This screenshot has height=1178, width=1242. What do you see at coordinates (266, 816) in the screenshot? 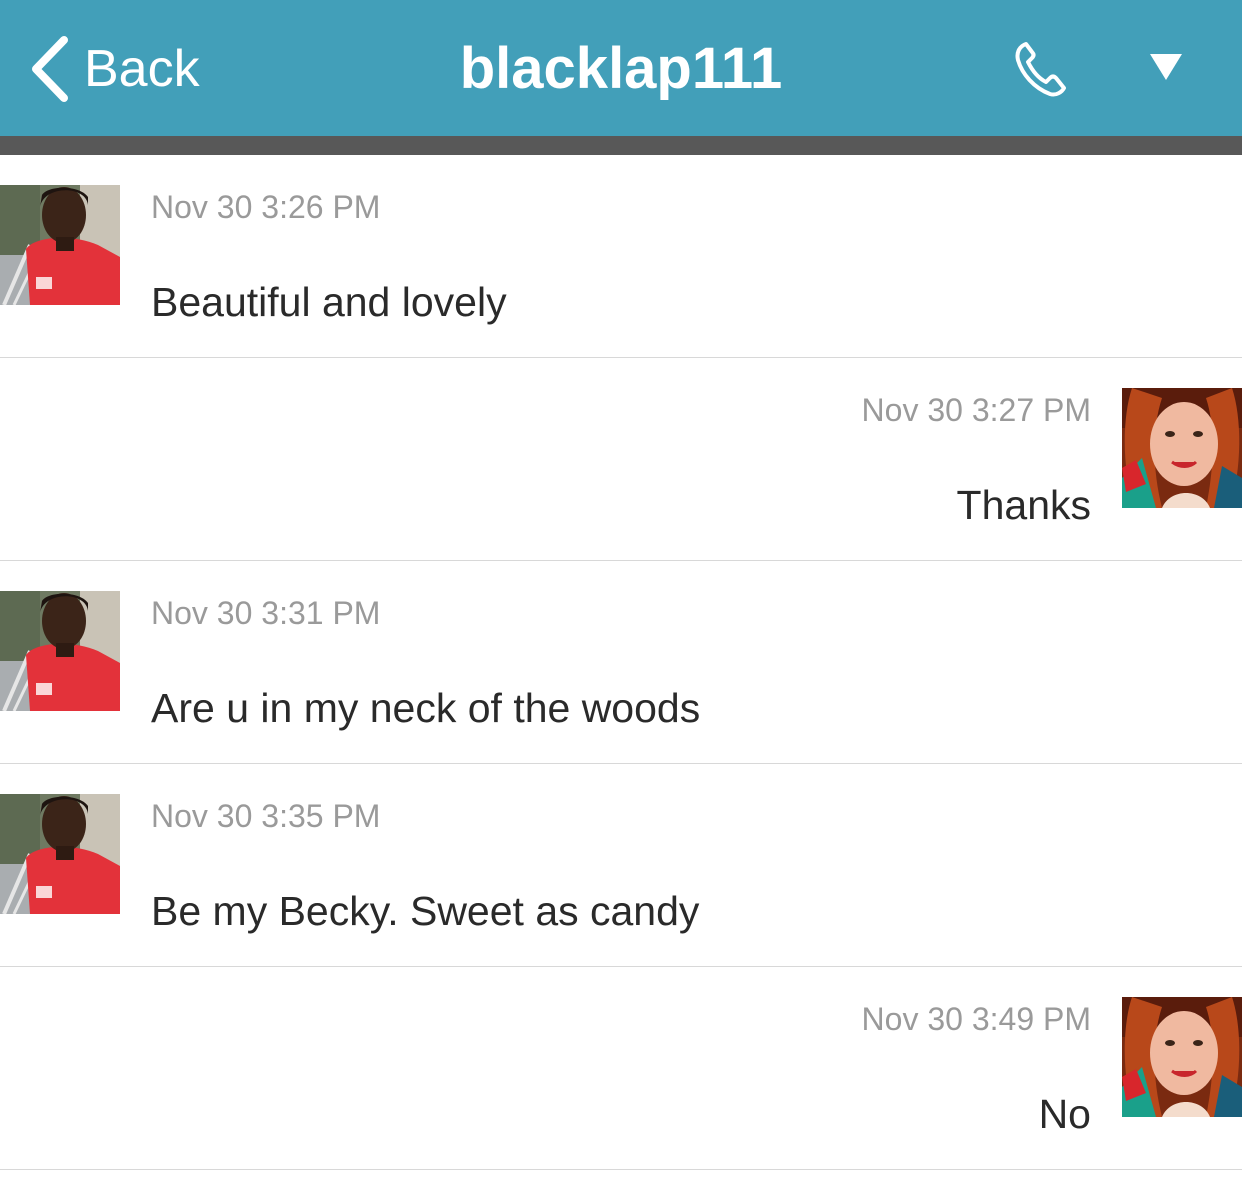
I see `message-timestamp: Nov 30 3:35 PM` at bounding box center [266, 816].